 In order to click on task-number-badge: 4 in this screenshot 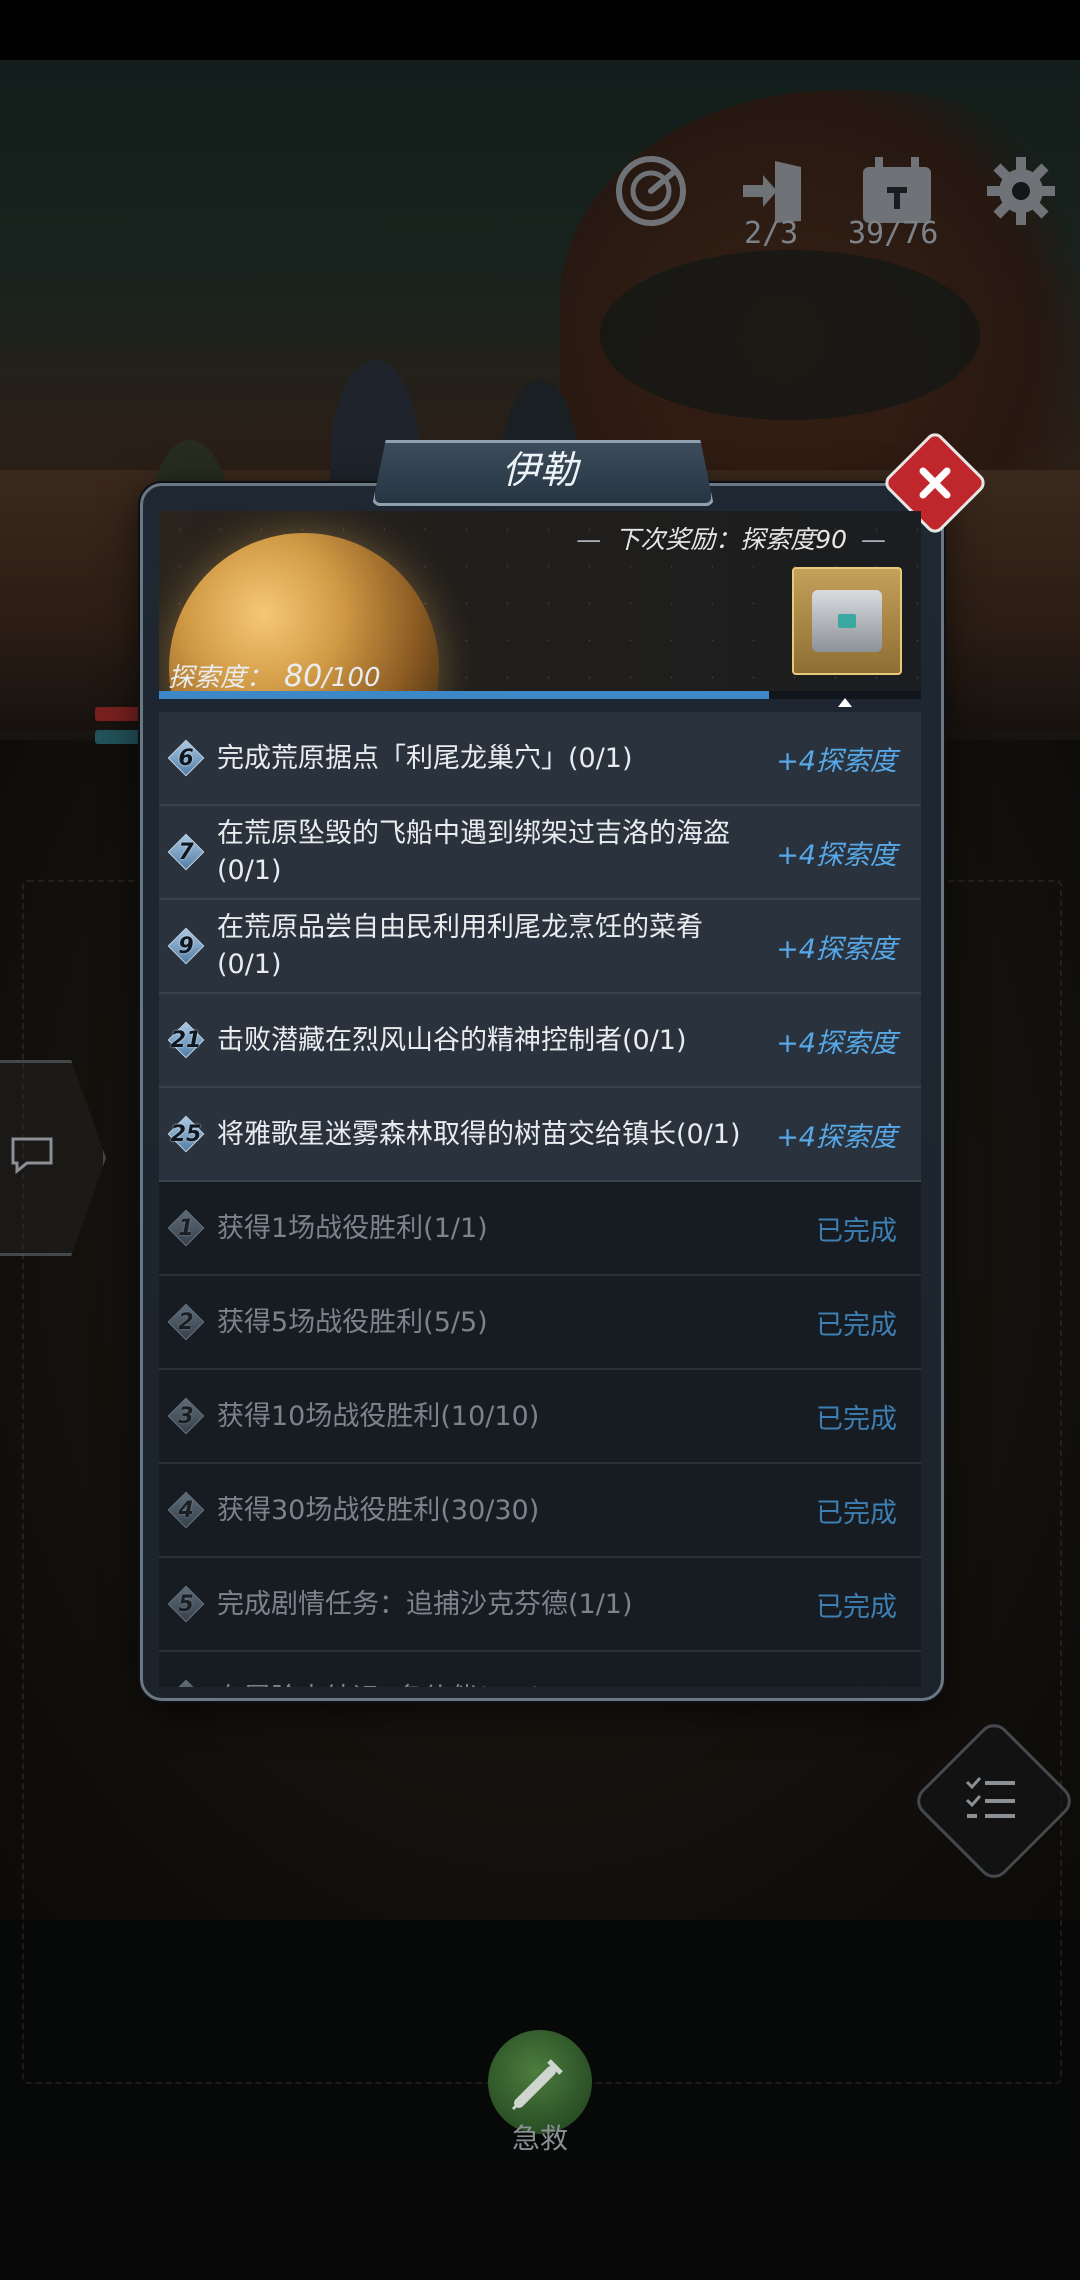, I will do `click(186, 1510)`.